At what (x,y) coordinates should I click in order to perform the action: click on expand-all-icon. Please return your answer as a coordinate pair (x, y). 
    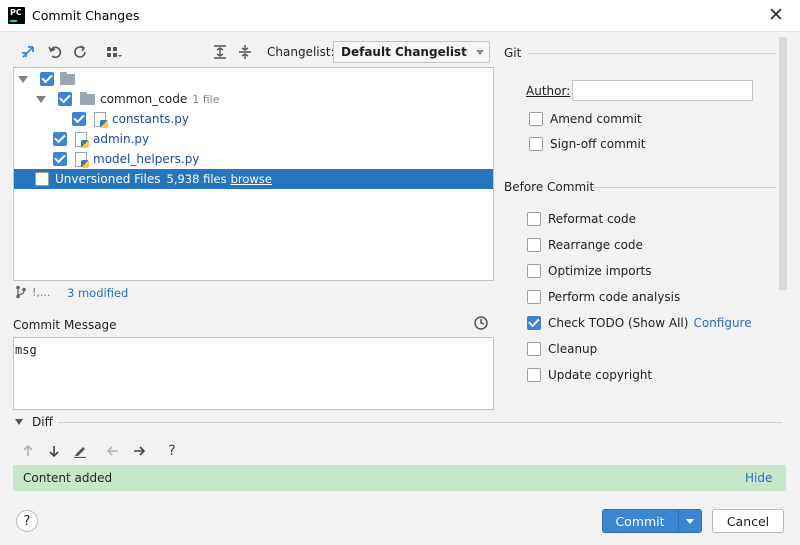
    Looking at the image, I should click on (220, 52).